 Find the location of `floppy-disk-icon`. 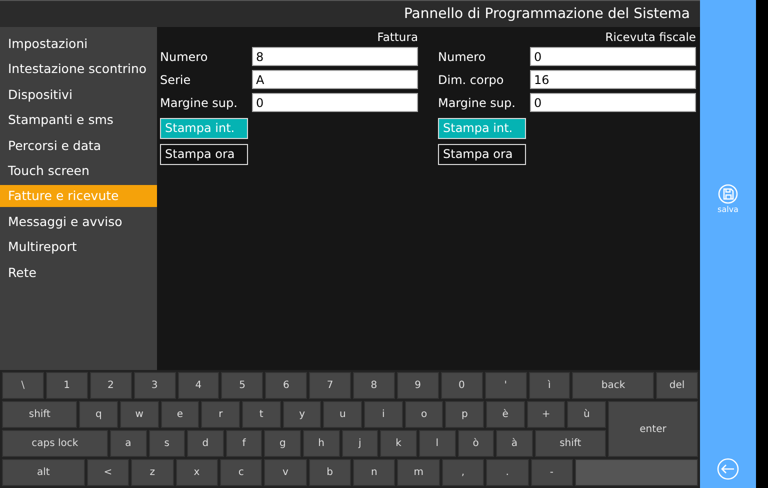

floppy-disk-icon is located at coordinates (728, 194).